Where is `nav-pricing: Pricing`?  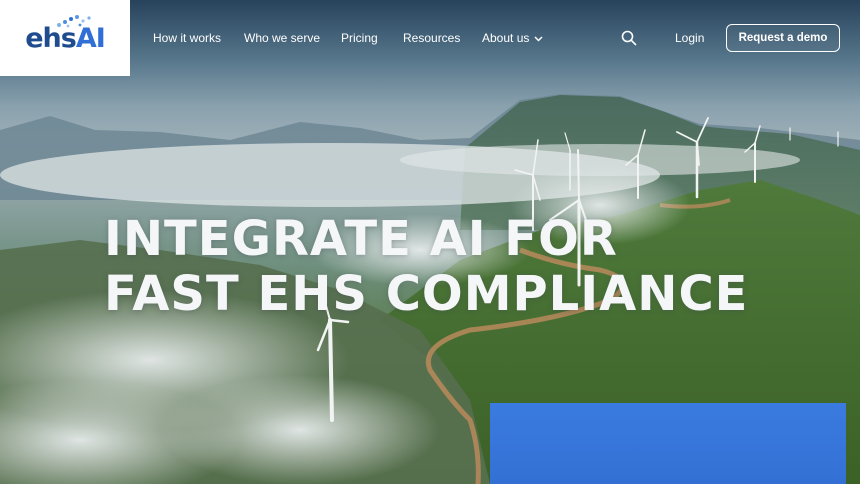 nav-pricing: Pricing is located at coordinates (359, 38).